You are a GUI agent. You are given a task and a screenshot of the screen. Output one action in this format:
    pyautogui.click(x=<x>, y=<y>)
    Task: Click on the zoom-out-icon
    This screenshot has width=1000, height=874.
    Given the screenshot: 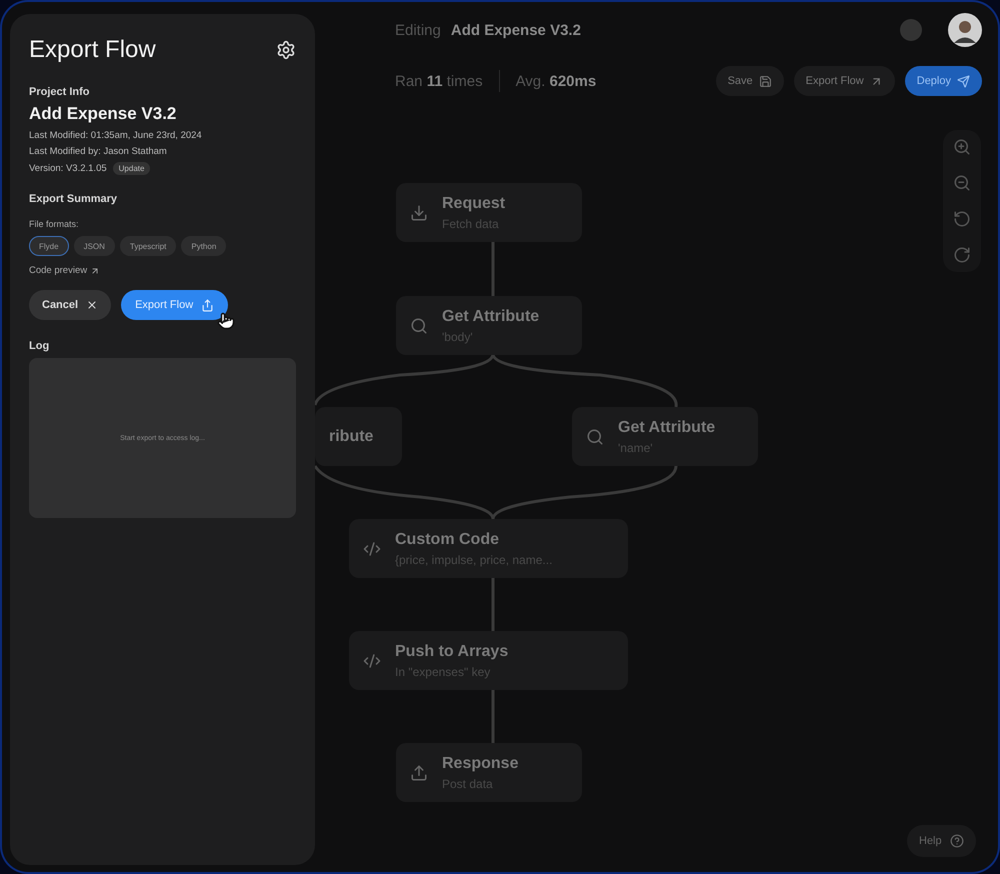 What is the action you would take?
    pyautogui.click(x=962, y=183)
    